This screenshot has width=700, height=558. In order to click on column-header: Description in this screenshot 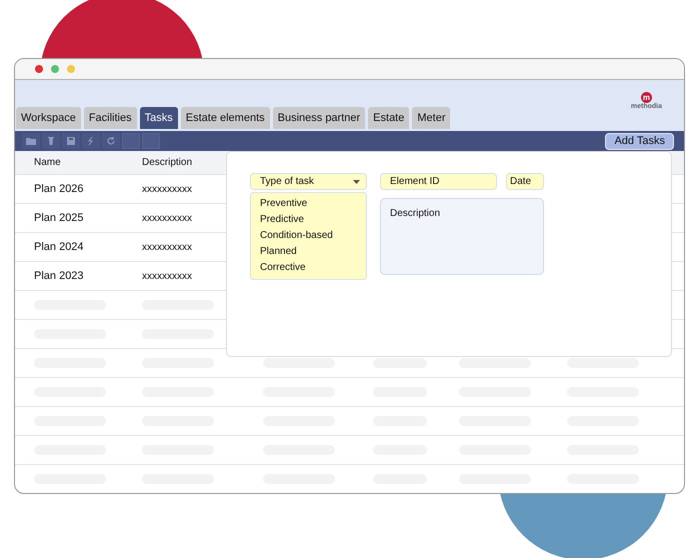, I will do `click(167, 163)`.